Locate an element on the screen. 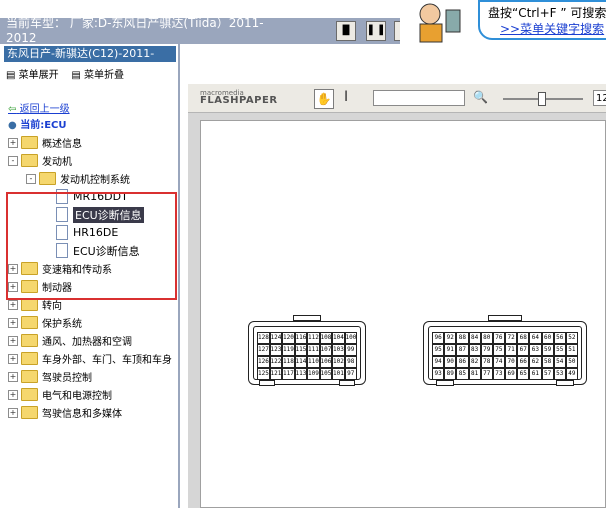  pin-cell: 99 is located at coordinates (350, 350).